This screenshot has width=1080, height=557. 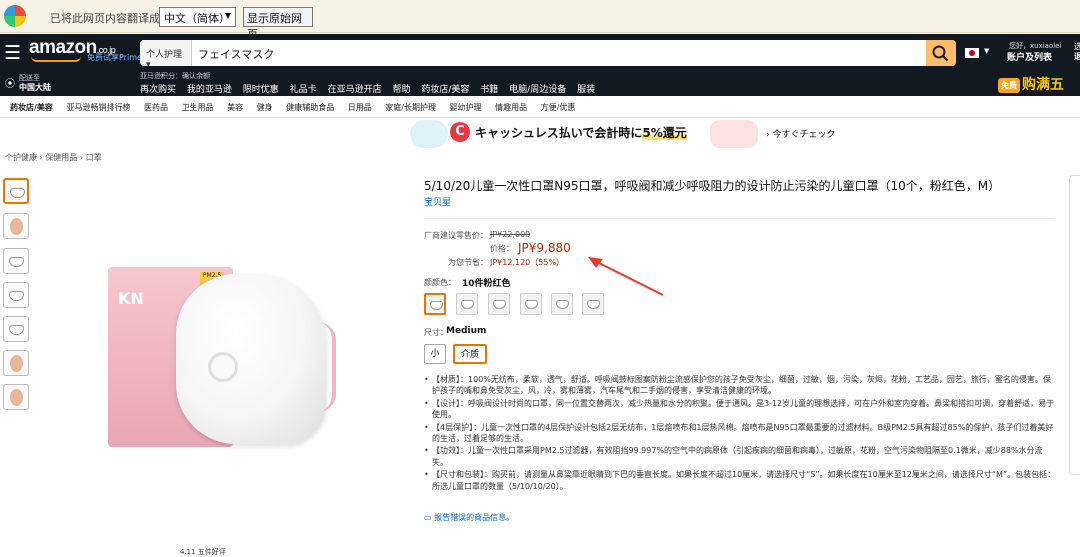 What do you see at coordinates (435, 354) in the screenshot?
I see `size-option-small: 小` at bounding box center [435, 354].